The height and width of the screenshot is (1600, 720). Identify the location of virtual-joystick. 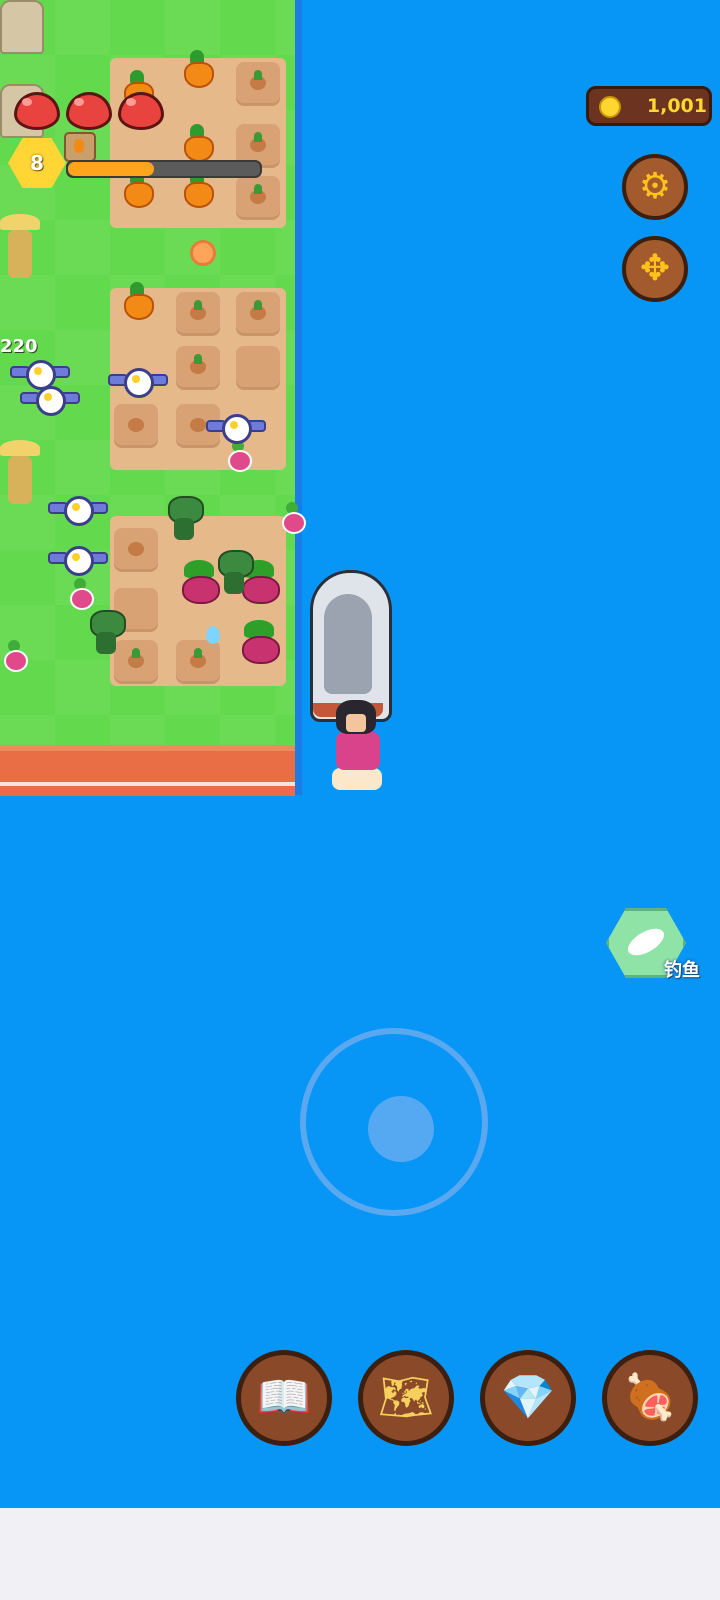
(394, 1122).